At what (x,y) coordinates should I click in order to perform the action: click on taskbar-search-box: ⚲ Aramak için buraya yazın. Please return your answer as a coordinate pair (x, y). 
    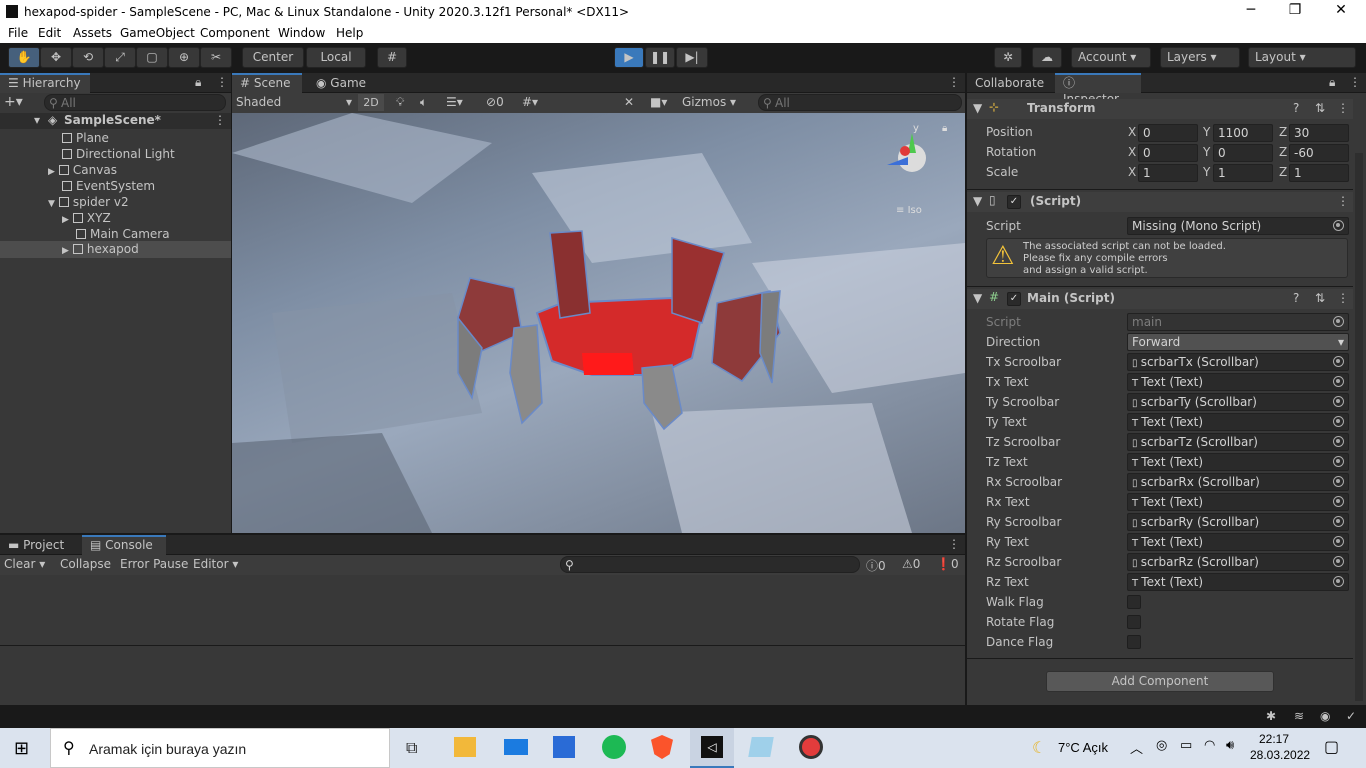
    Looking at the image, I should click on (220, 748).